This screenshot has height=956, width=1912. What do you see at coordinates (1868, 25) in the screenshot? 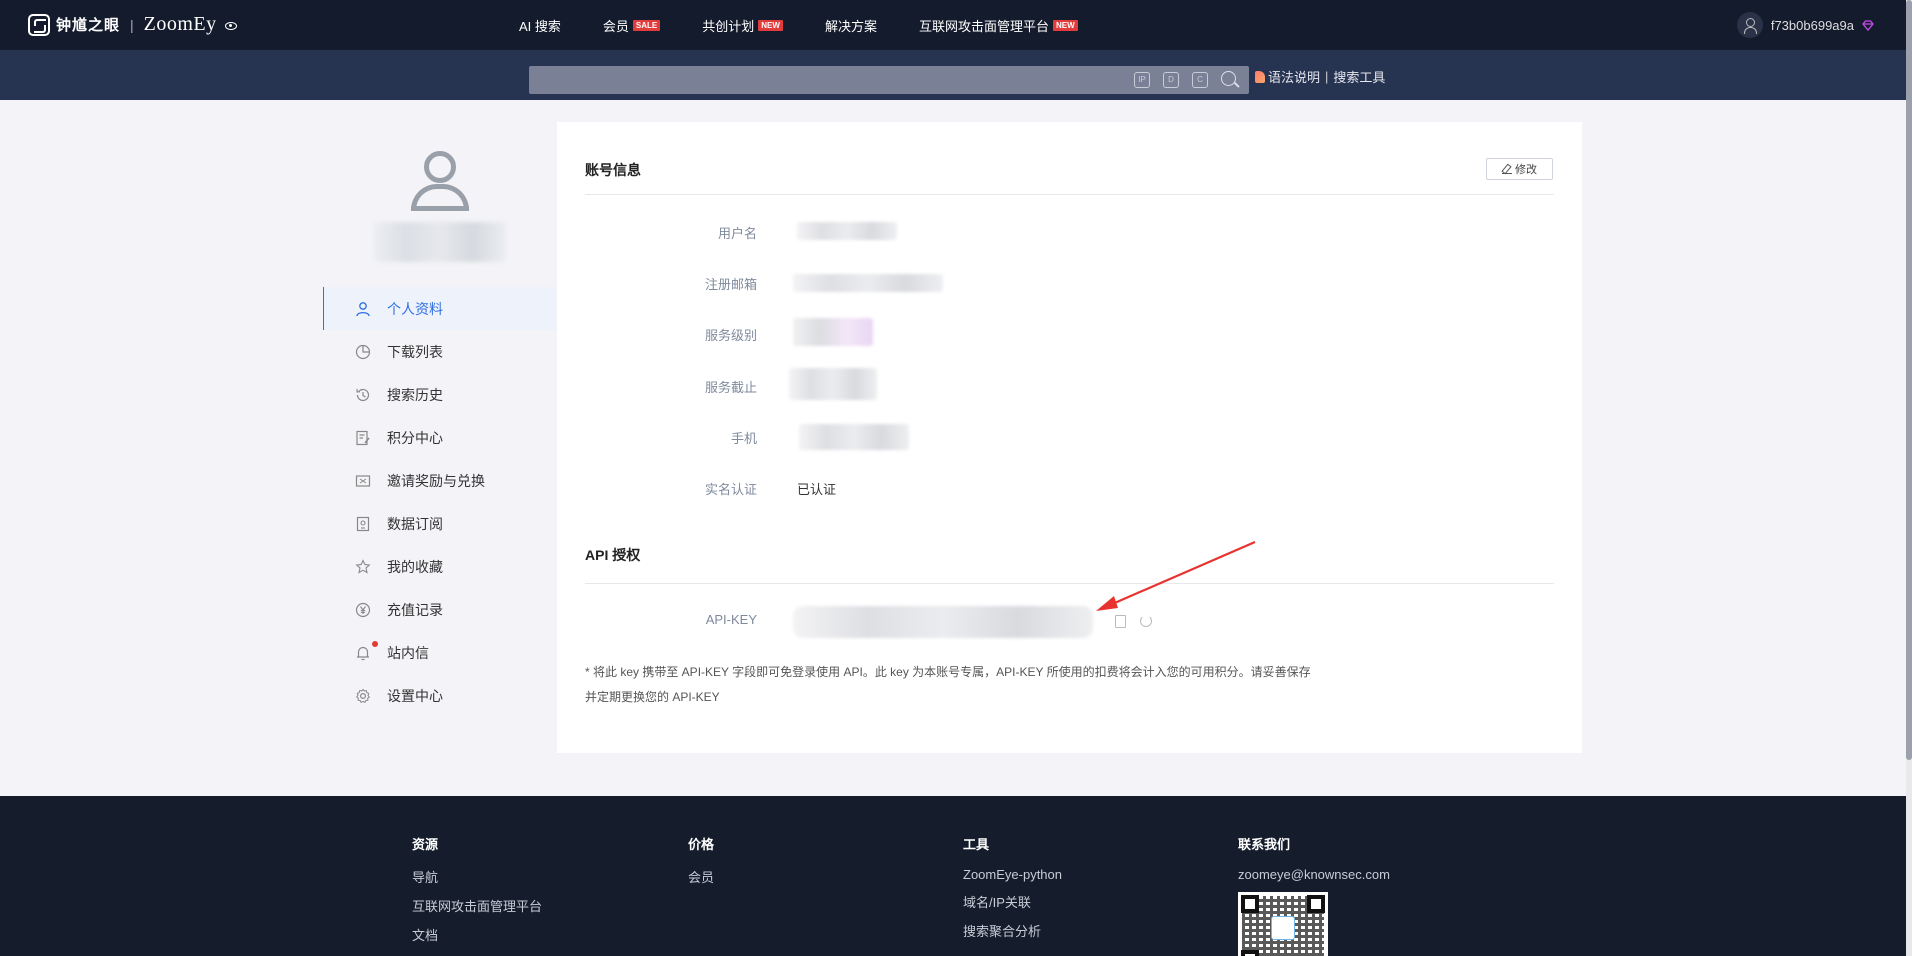
I see `vip-diamond-icon` at bounding box center [1868, 25].